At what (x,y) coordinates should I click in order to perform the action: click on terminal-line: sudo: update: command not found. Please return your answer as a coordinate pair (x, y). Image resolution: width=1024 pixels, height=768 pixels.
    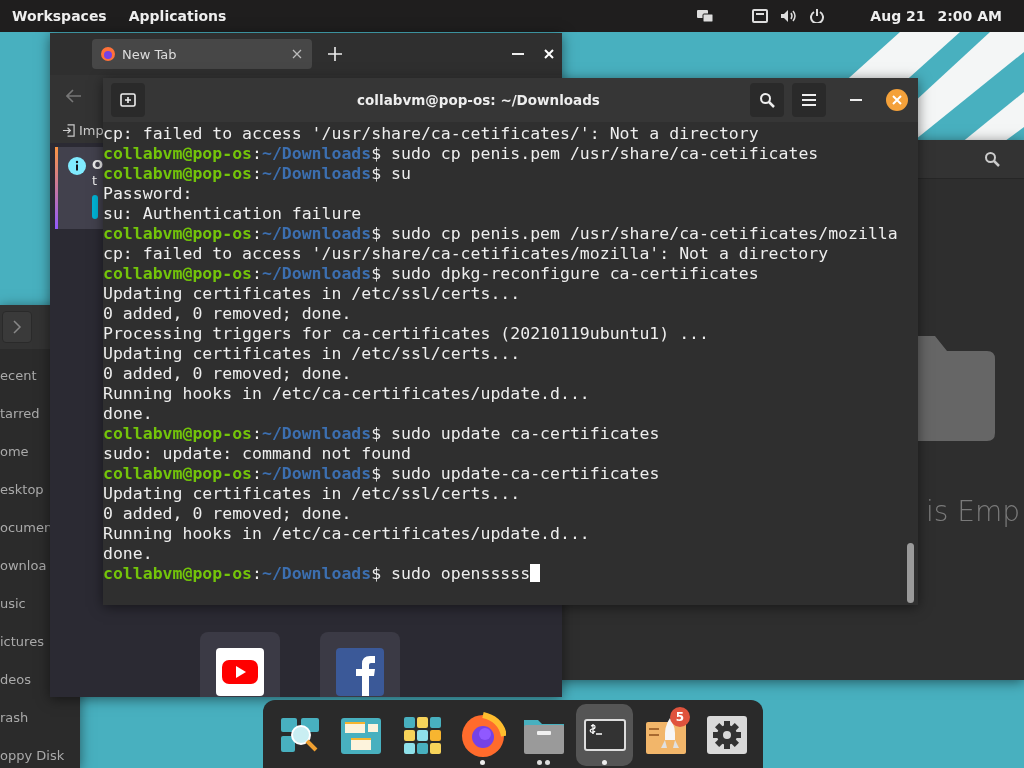
    Looking at the image, I should click on (257, 454).